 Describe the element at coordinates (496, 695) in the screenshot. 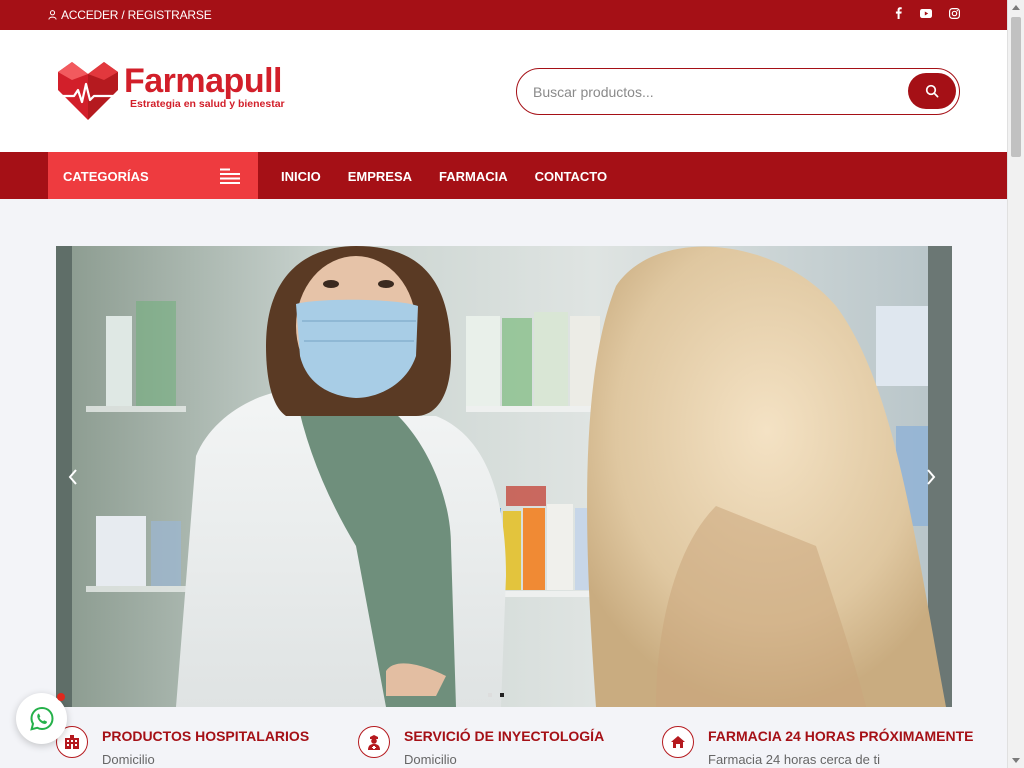

I see `slider-pagination` at that location.